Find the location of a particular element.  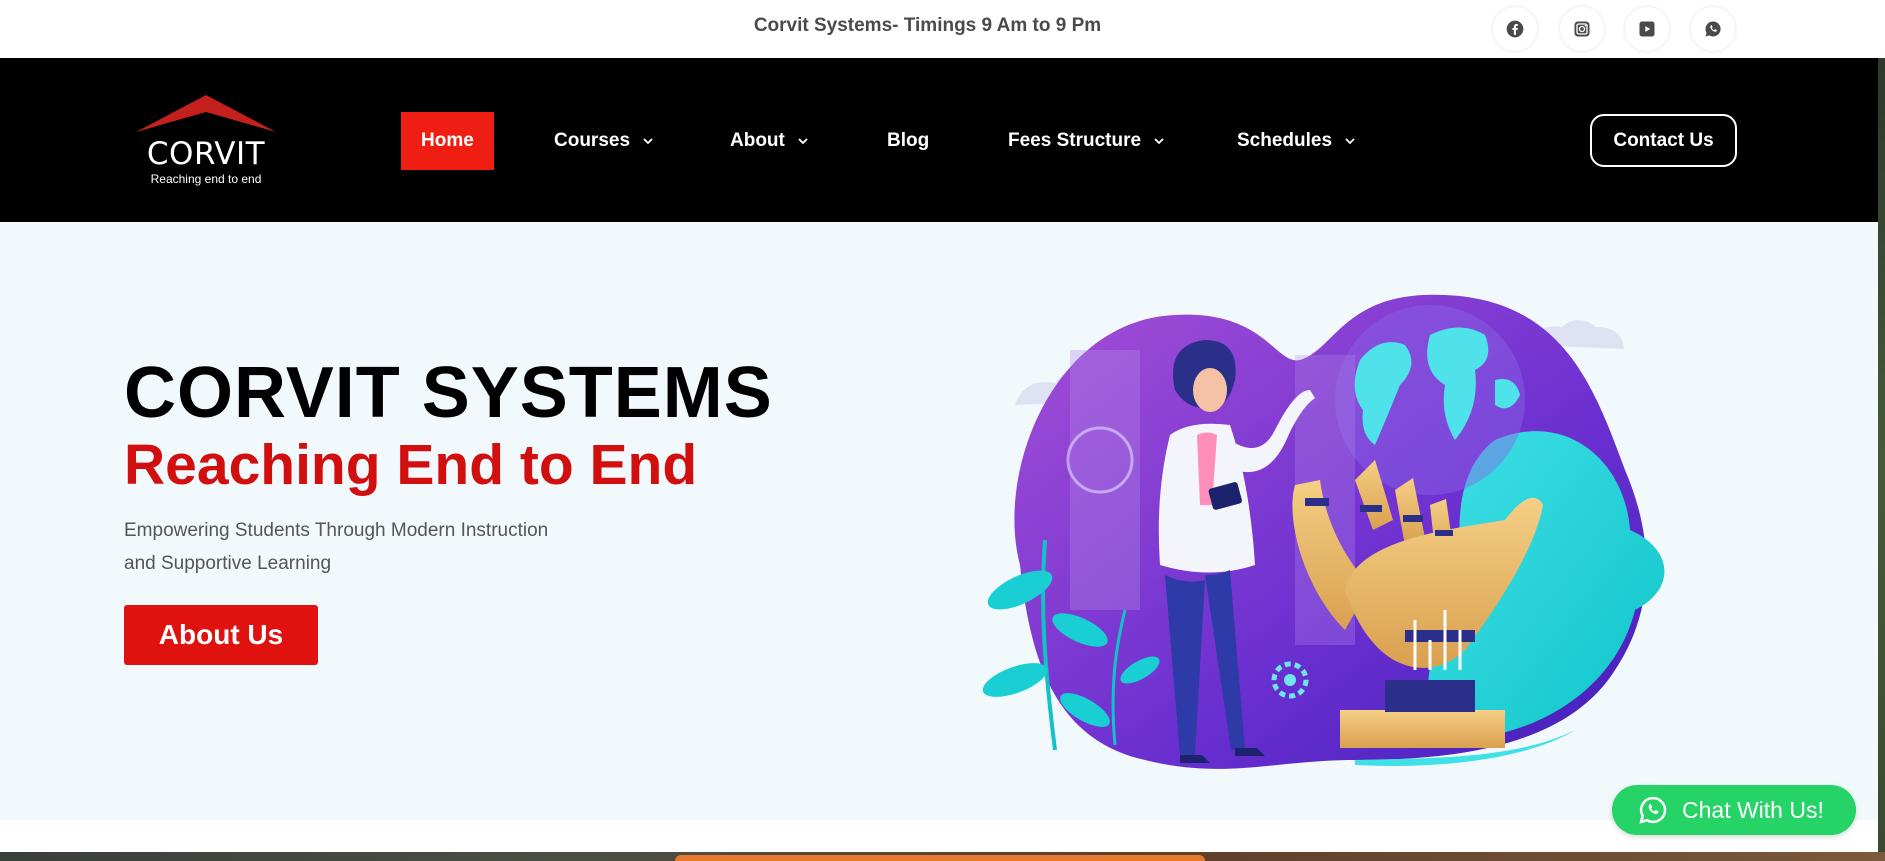

hero-title: CORVIT SYSTEMS is located at coordinates (448, 393).